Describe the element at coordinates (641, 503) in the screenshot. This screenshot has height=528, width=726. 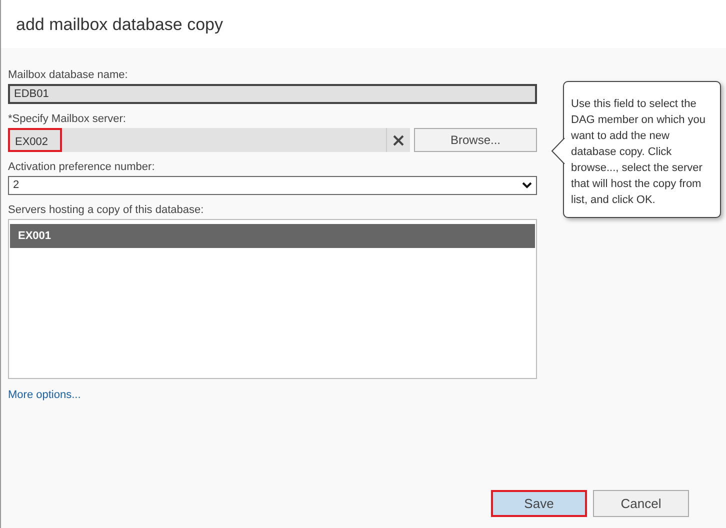
I see `cancel-button: Cancel` at that location.